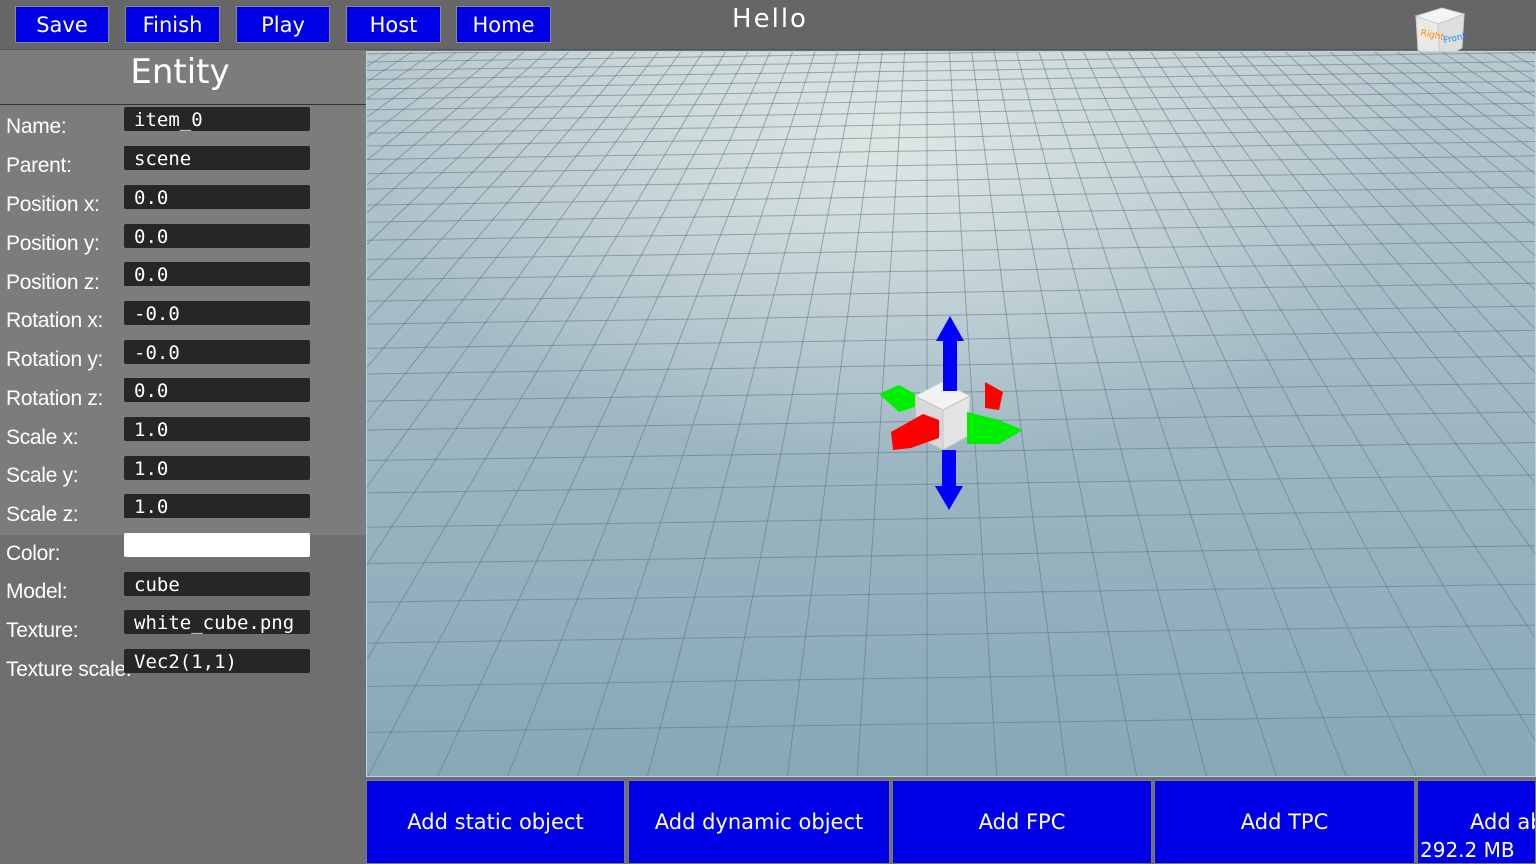  What do you see at coordinates (217, 468) in the screenshot?
I see `scale-y-input: 1.0` at bounding box center [217, 468].